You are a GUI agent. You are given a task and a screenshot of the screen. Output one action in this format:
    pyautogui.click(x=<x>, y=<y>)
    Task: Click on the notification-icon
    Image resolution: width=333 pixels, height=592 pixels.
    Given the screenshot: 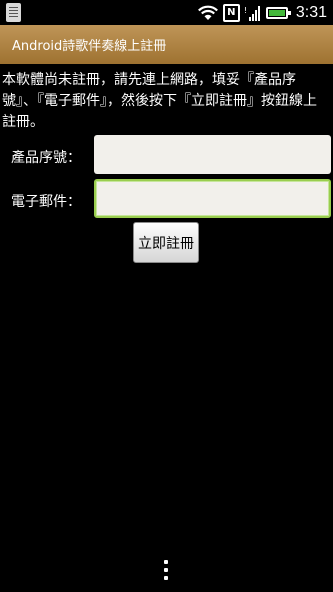 What is the action you would take?
    pyautogui.click(x=13, y=12)
    